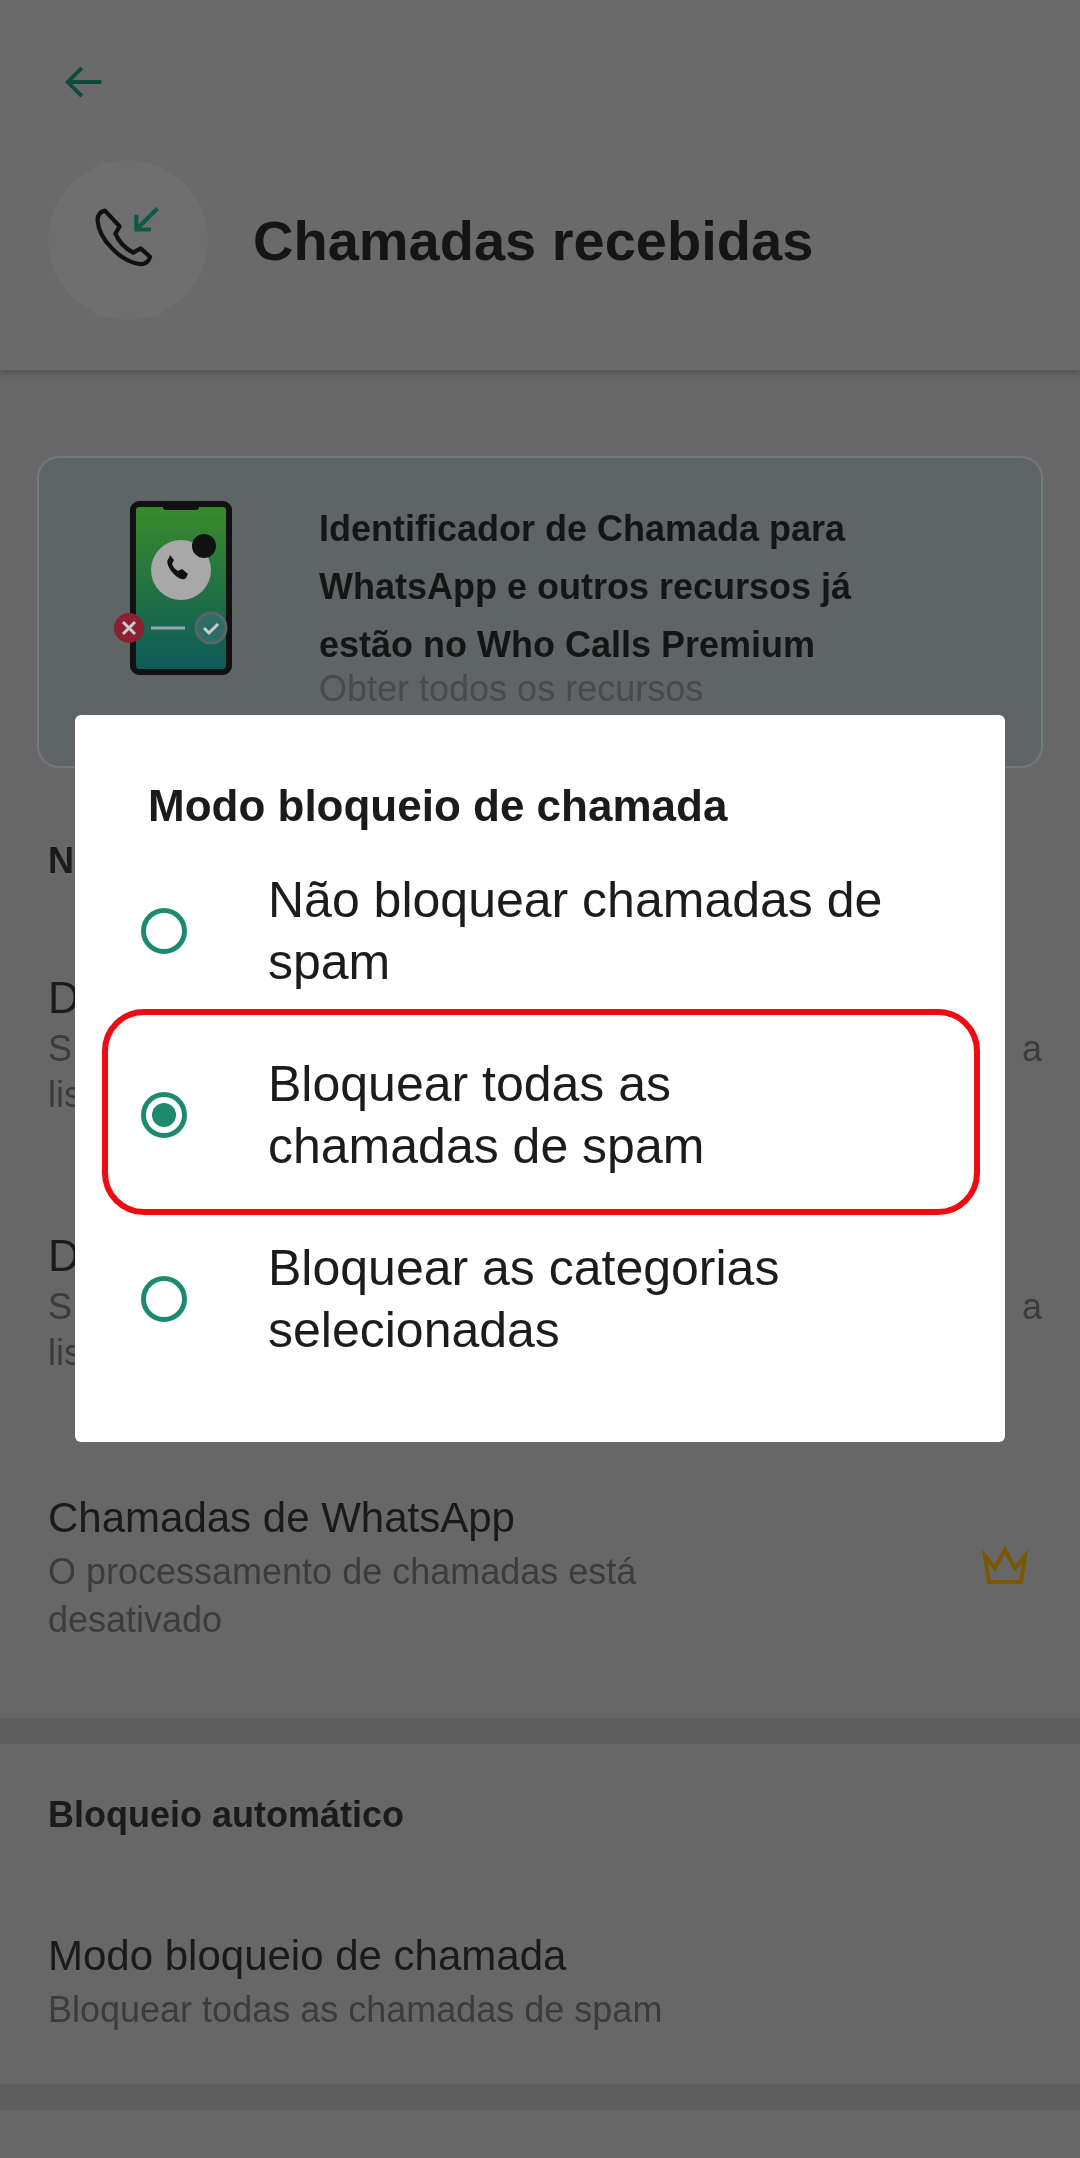  I want to click on setting-title: Modo bloqueio de chamada, so click(308, 1956).